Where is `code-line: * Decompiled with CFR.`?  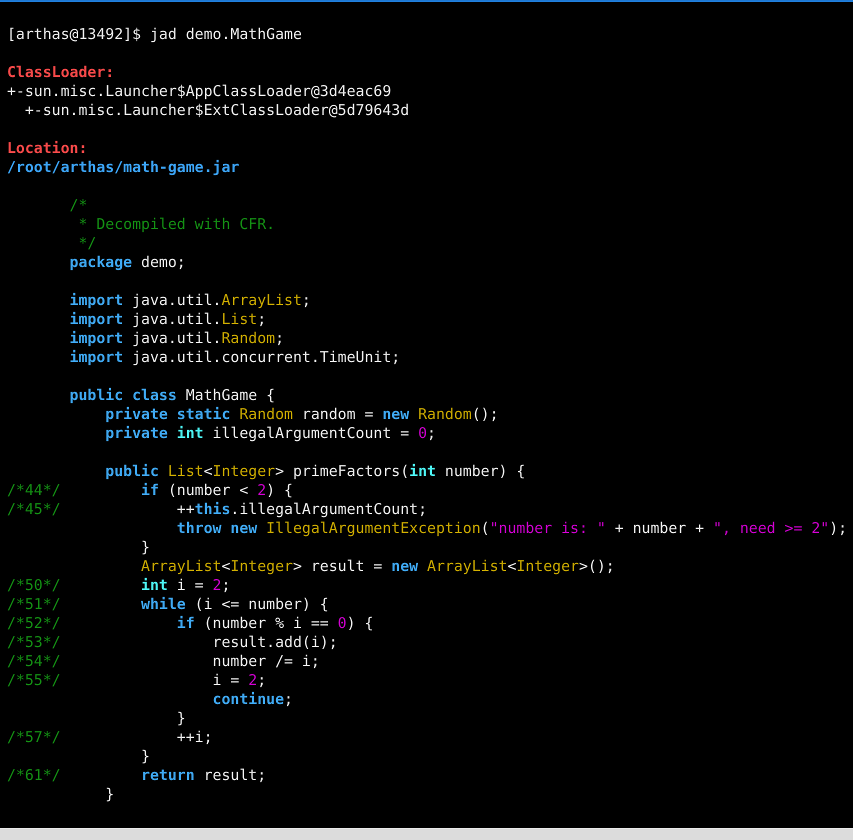 code-line: * Decompiled with CFR. is located at coordinates (176, 224).